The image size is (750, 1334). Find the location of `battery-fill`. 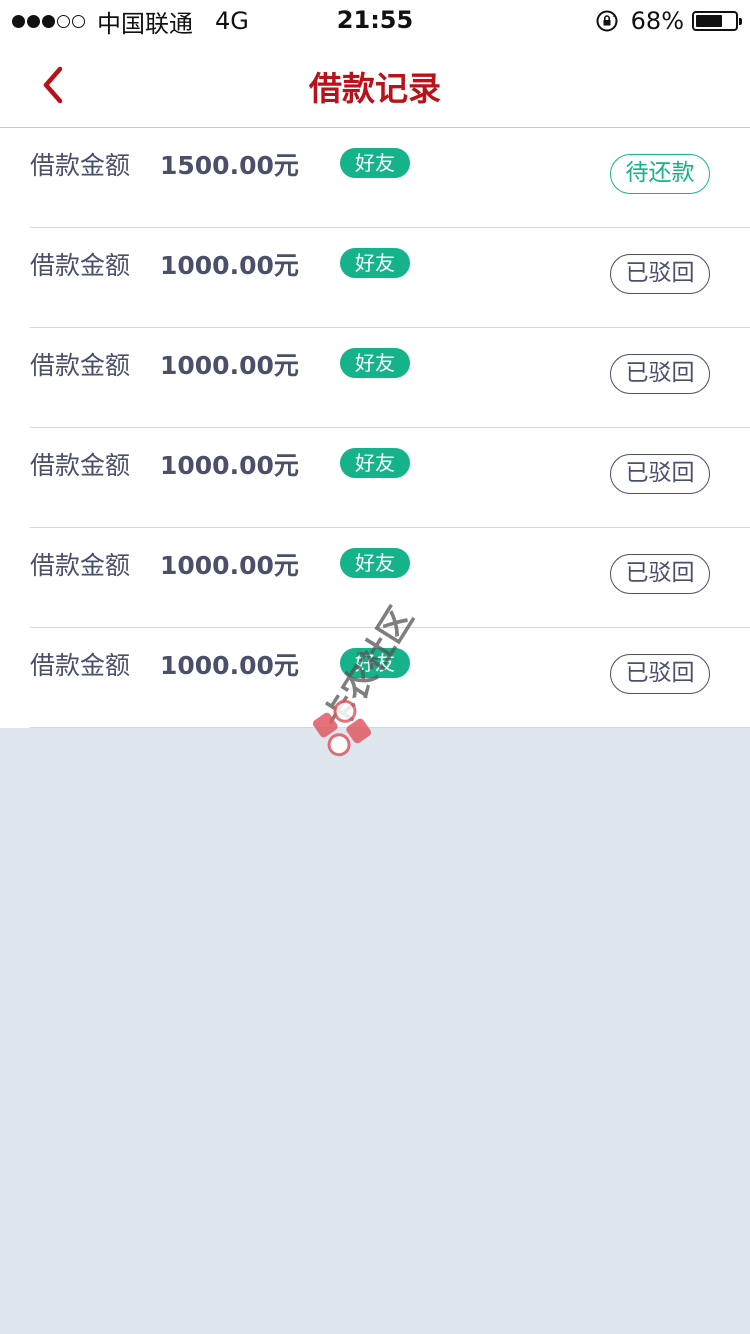

battery-fill is located at coordinates (709, 21).